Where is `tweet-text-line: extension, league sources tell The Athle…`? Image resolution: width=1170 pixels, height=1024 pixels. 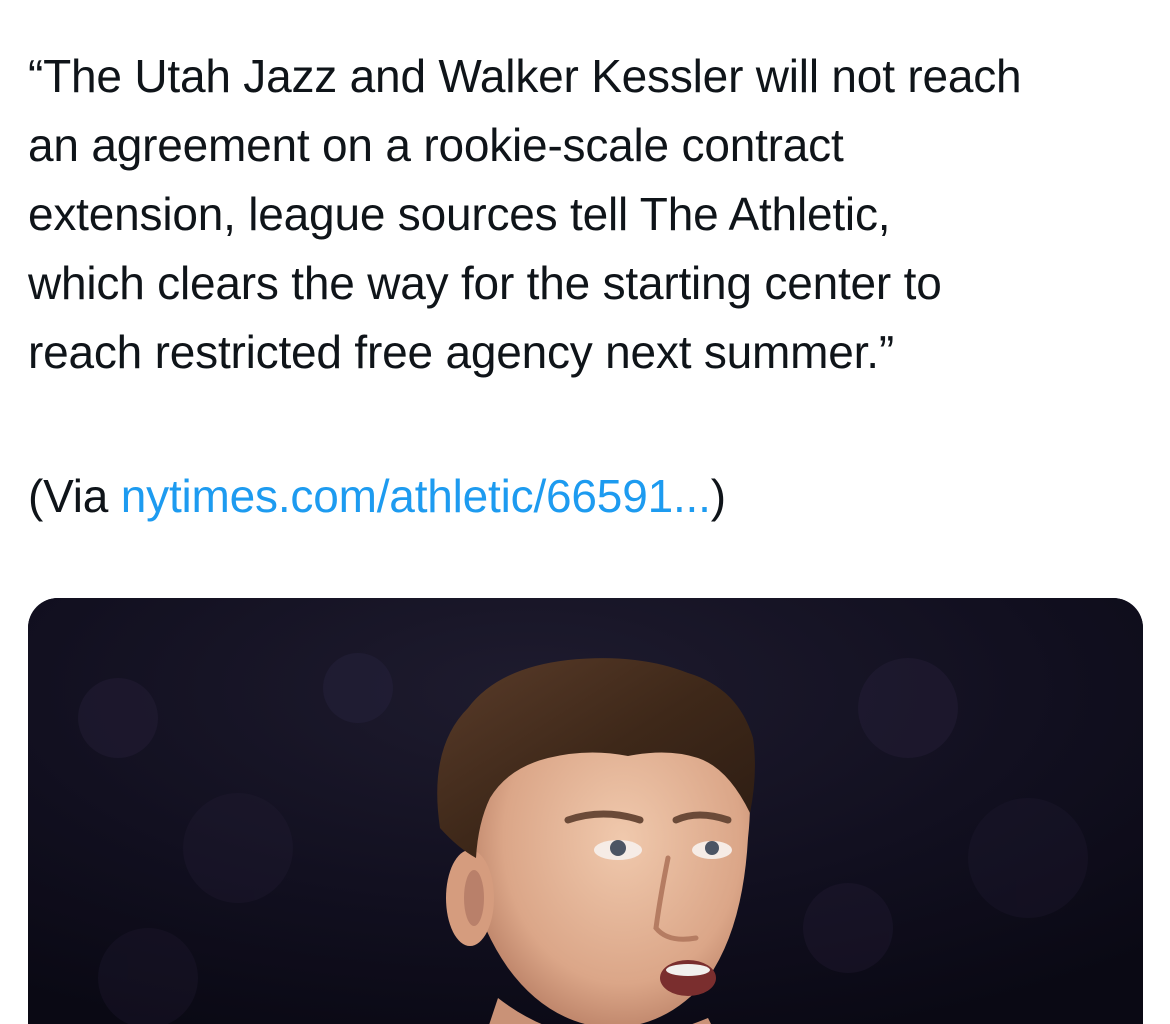
tweet-text-line: extension, league sources tell The Athle… is located at coordinates (459, 214).